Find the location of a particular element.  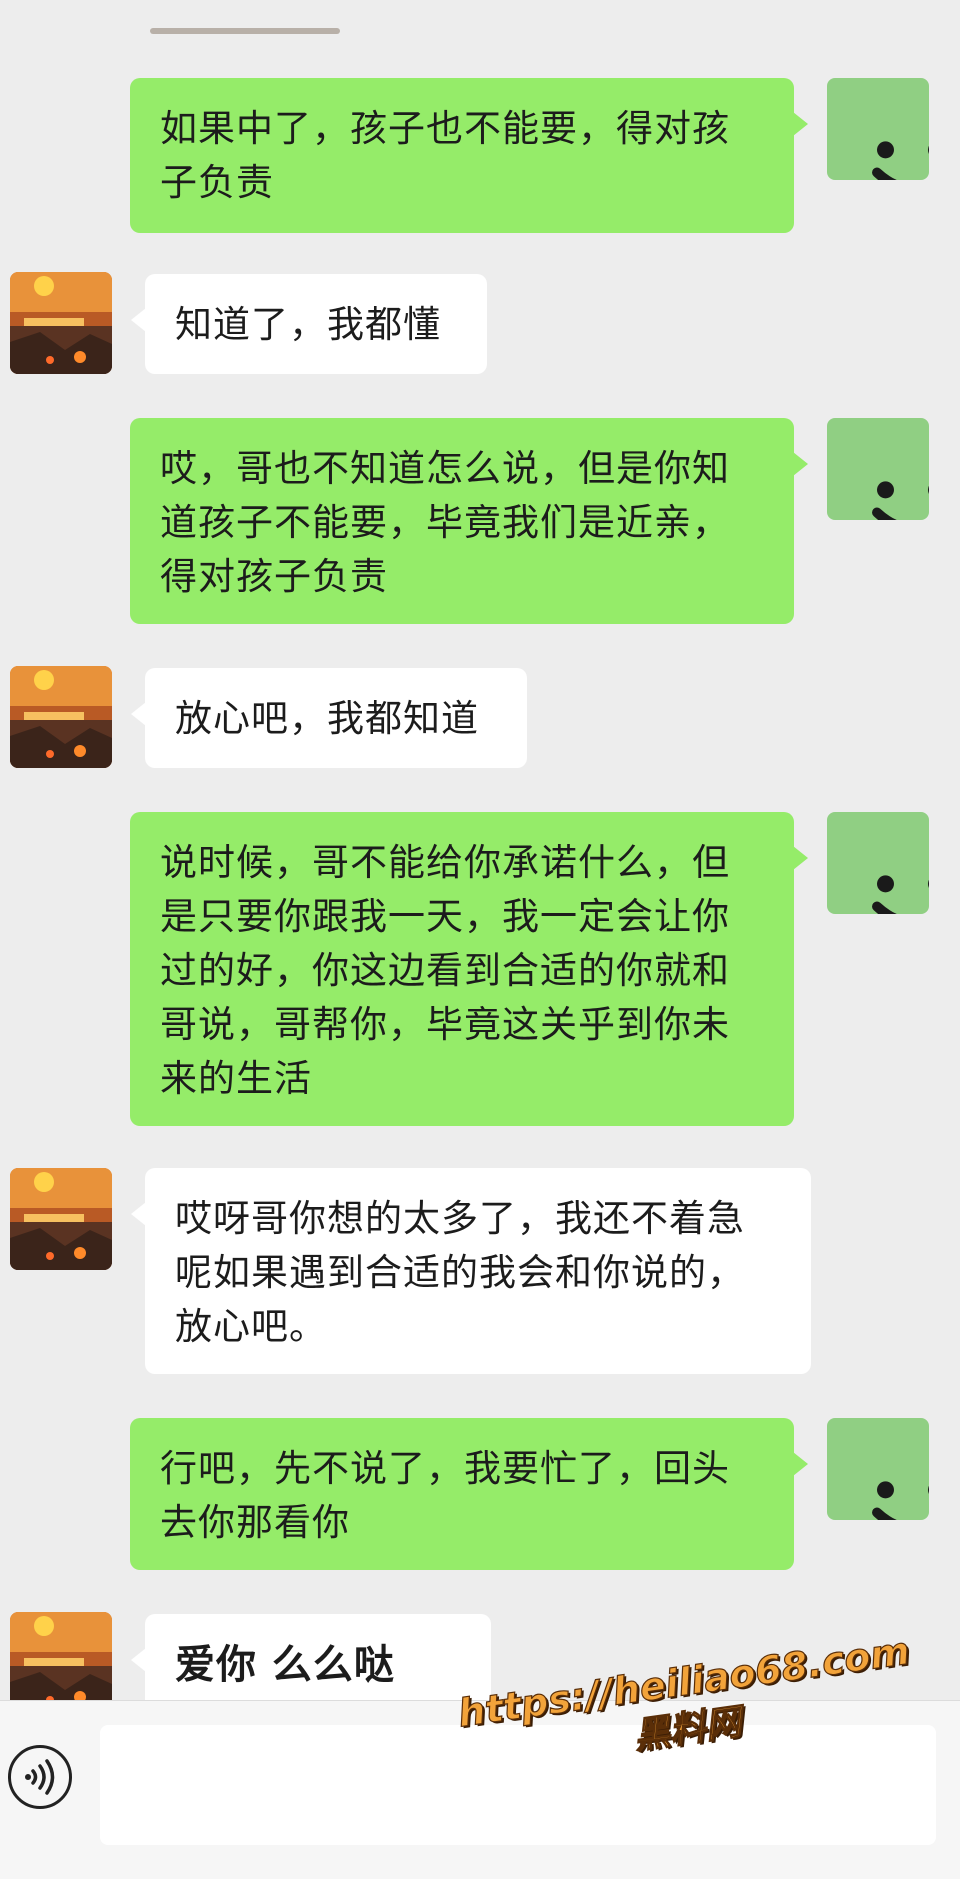

message-line: 道孩子不能要，毕竟我们是近亲， is located at coordinates (445, 522).